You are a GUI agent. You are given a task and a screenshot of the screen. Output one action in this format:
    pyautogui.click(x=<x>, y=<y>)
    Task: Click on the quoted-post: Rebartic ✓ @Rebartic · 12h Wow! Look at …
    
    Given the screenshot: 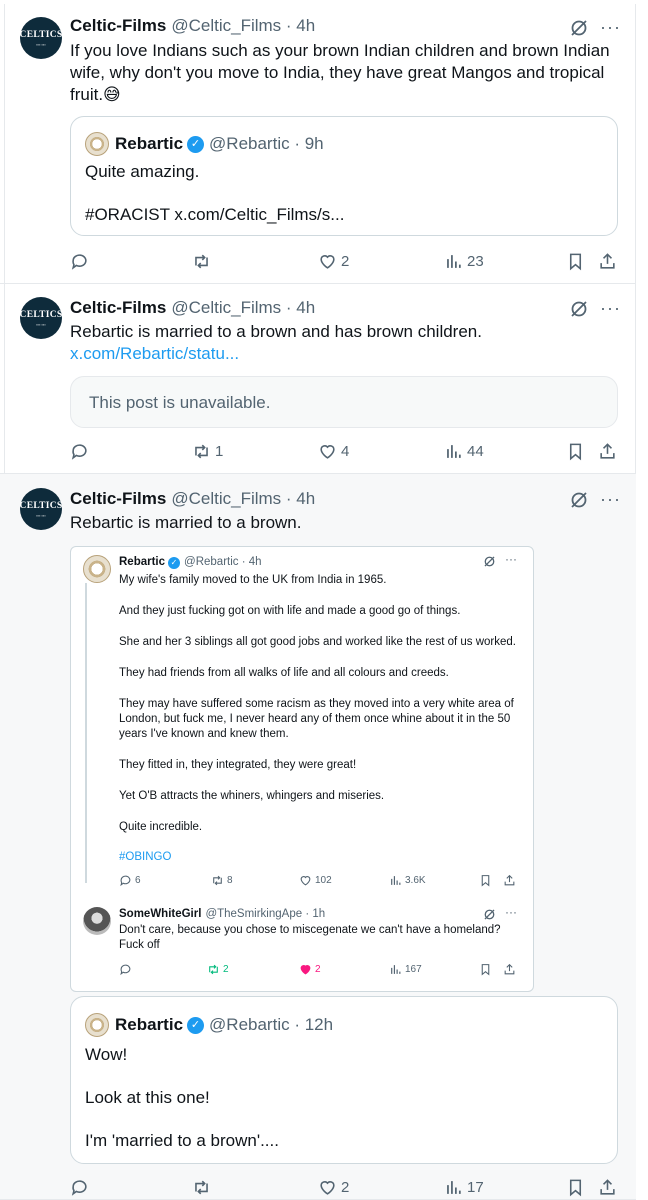 What is the action you would take?
    pyautogui.click(x=344, y=1080)
    